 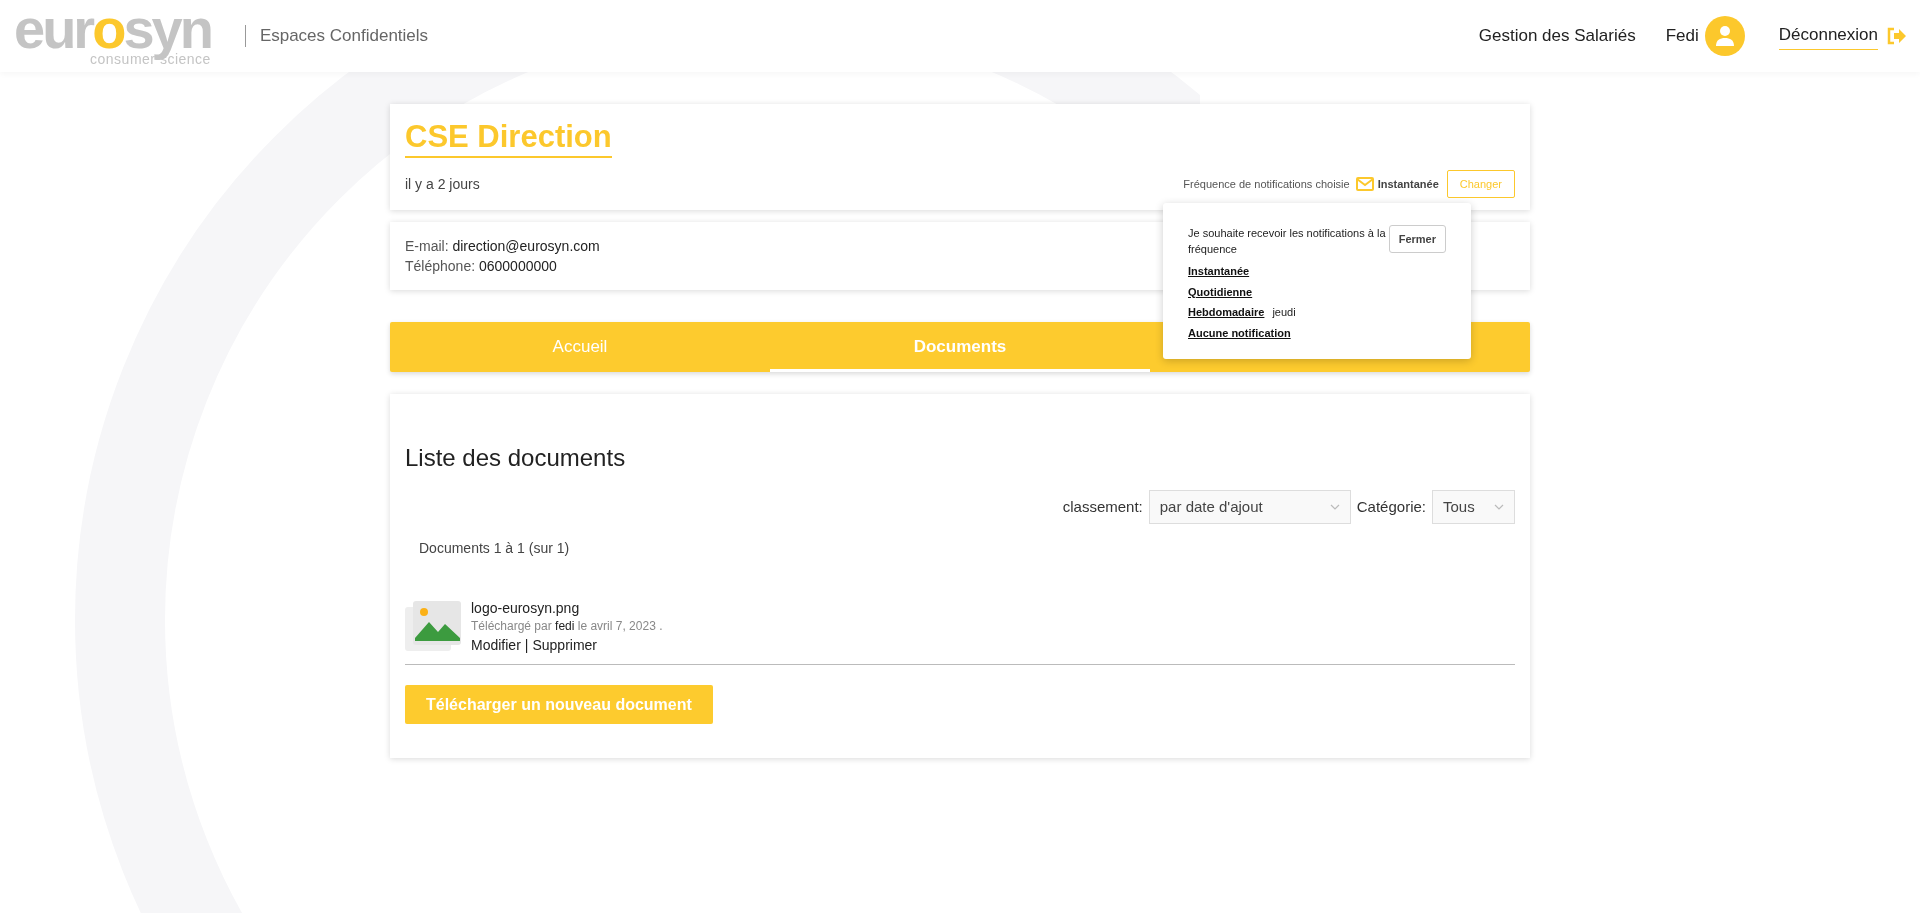 What do you see at coordinates (1557, 36) in the screenshot?
I see `nav-link: Gestion des Salariés` at bounding box center [1557, 36].